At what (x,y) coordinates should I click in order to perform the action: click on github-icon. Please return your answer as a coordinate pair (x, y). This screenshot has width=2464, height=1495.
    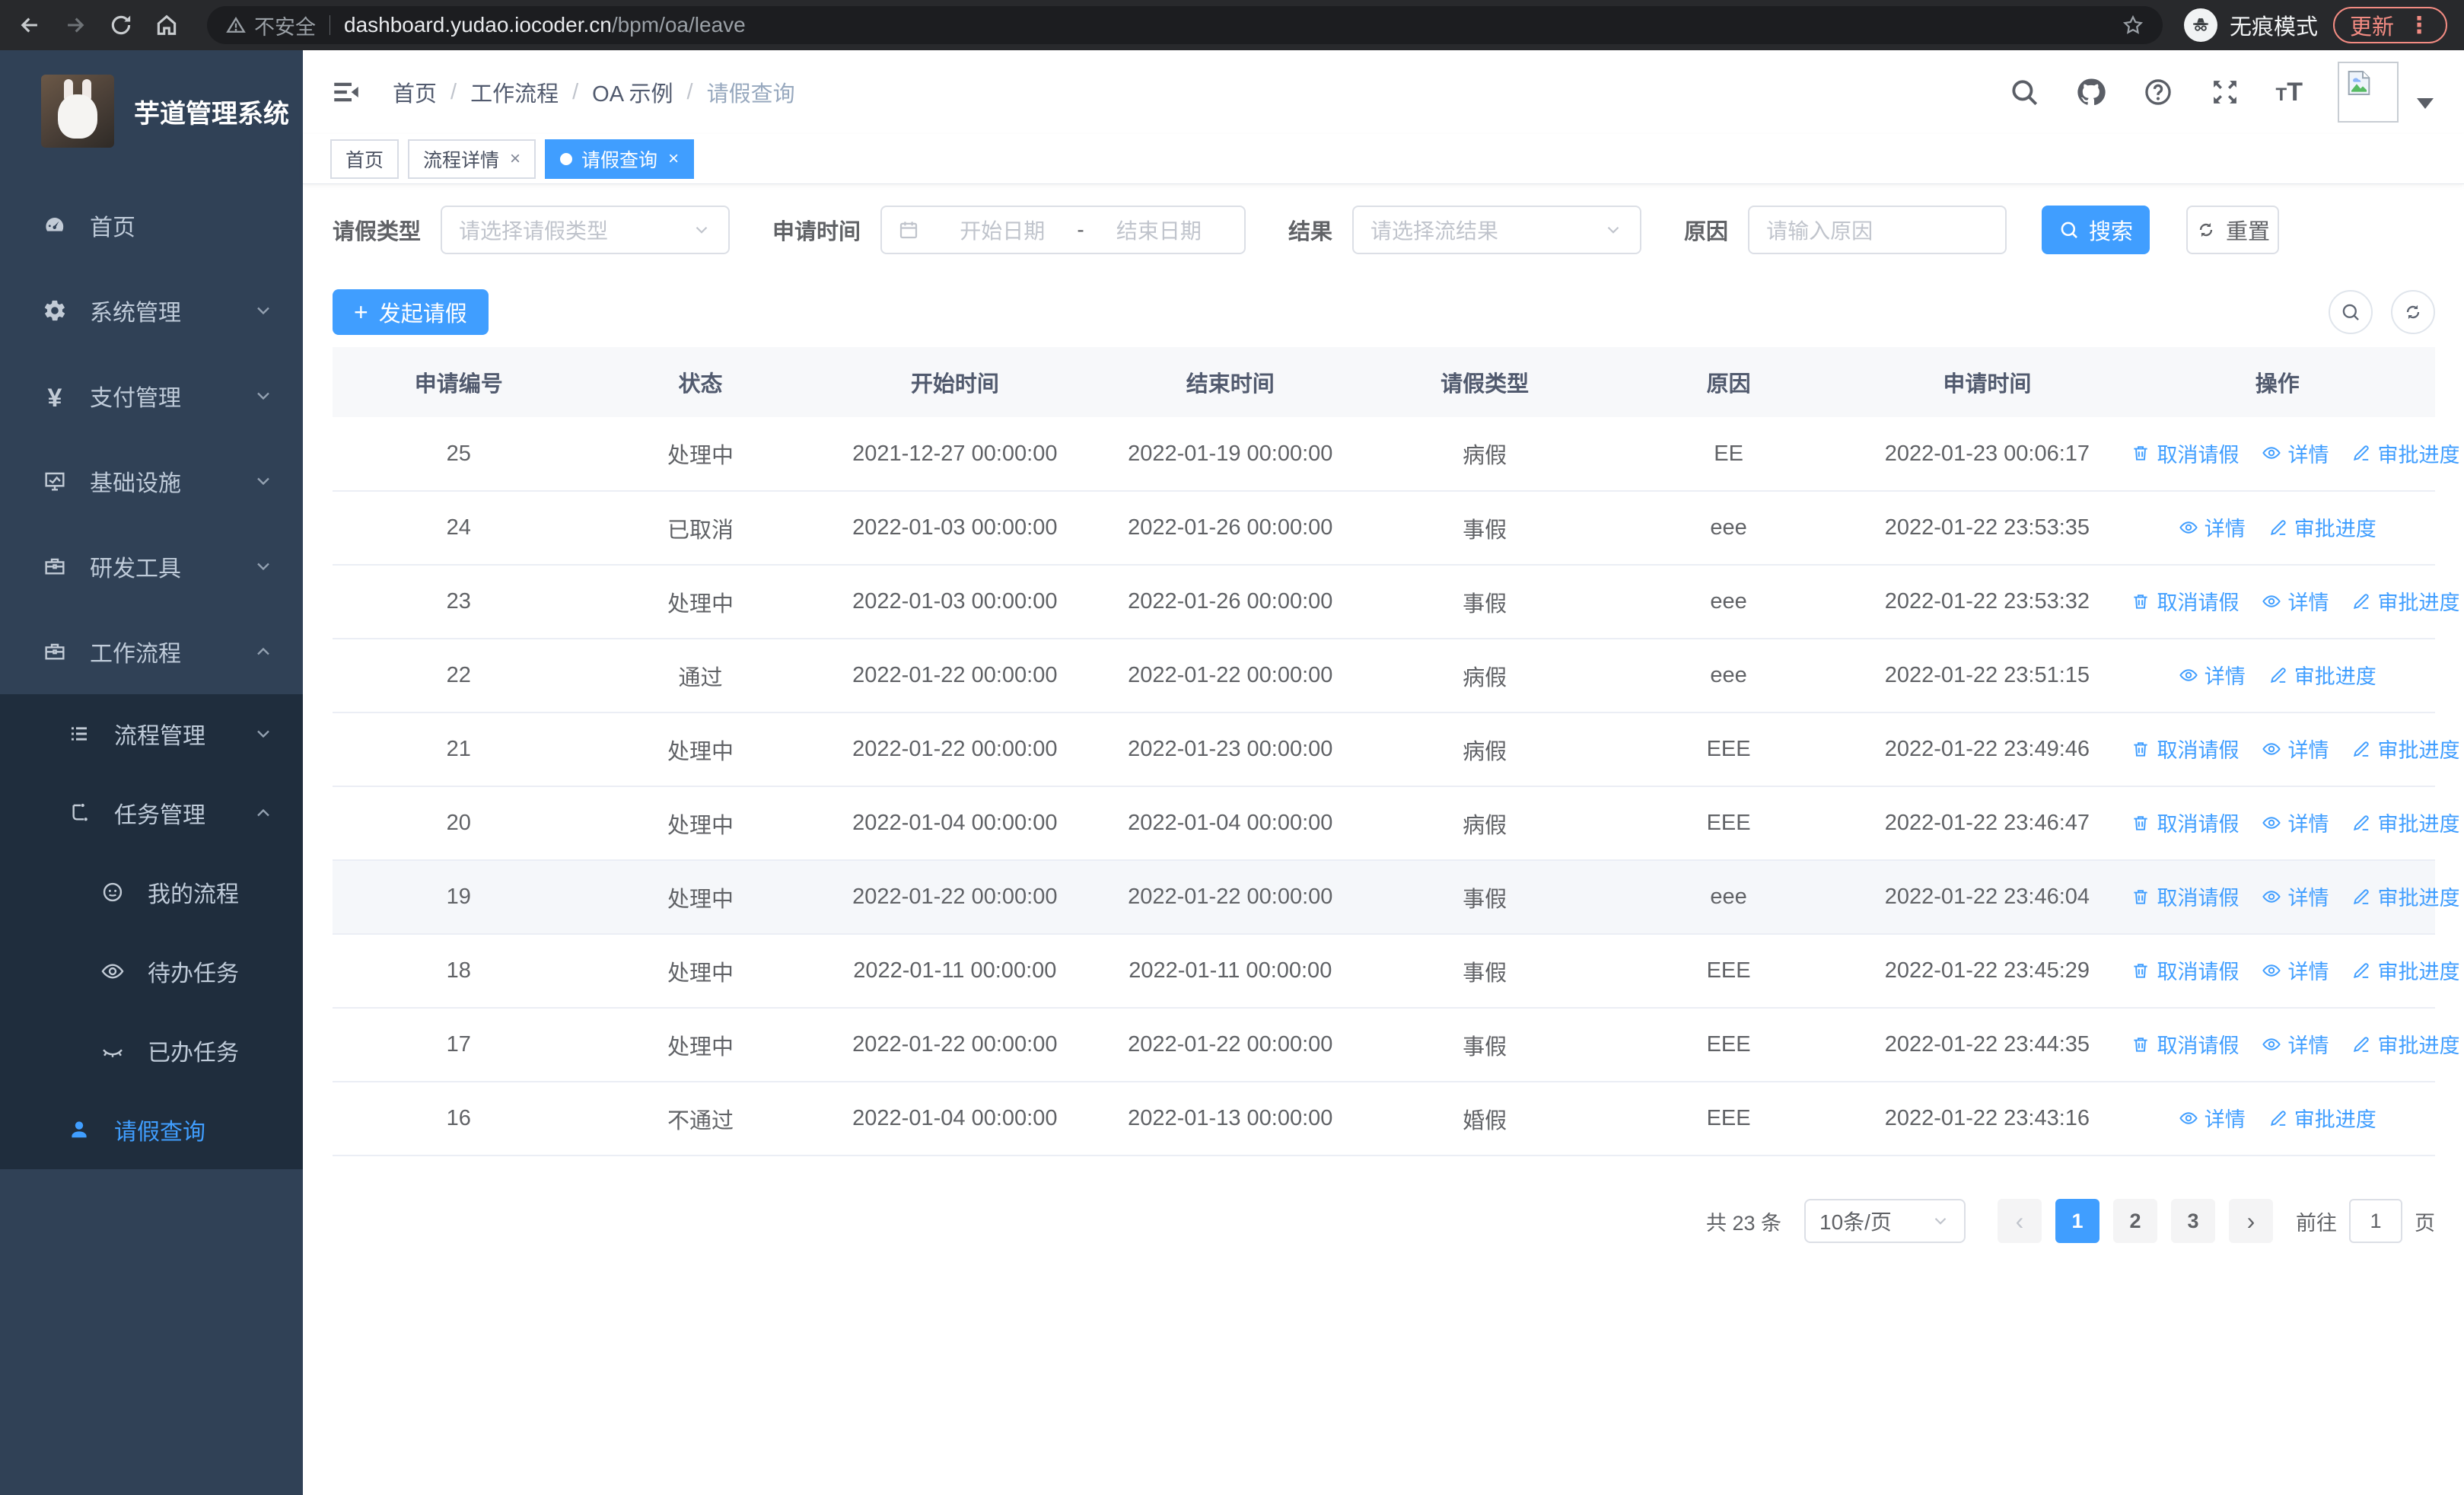
    Looking at the image, I should click on (2091, 92).